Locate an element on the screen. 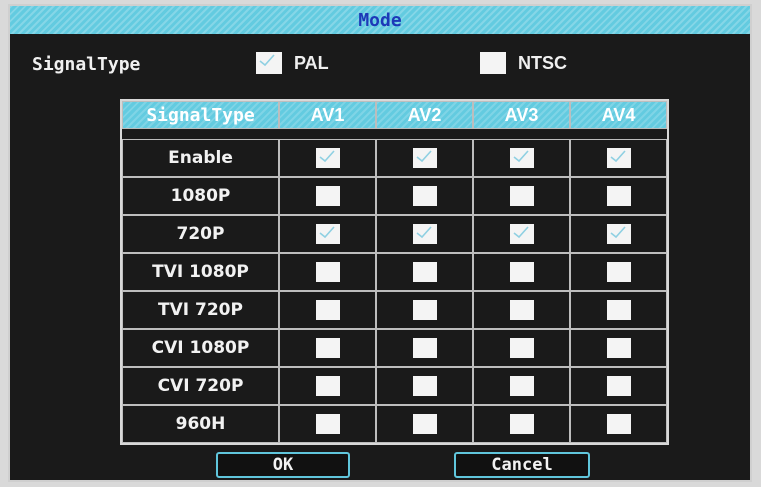  column-header-signal-type: SignalType is located at coordinates (200, 115).